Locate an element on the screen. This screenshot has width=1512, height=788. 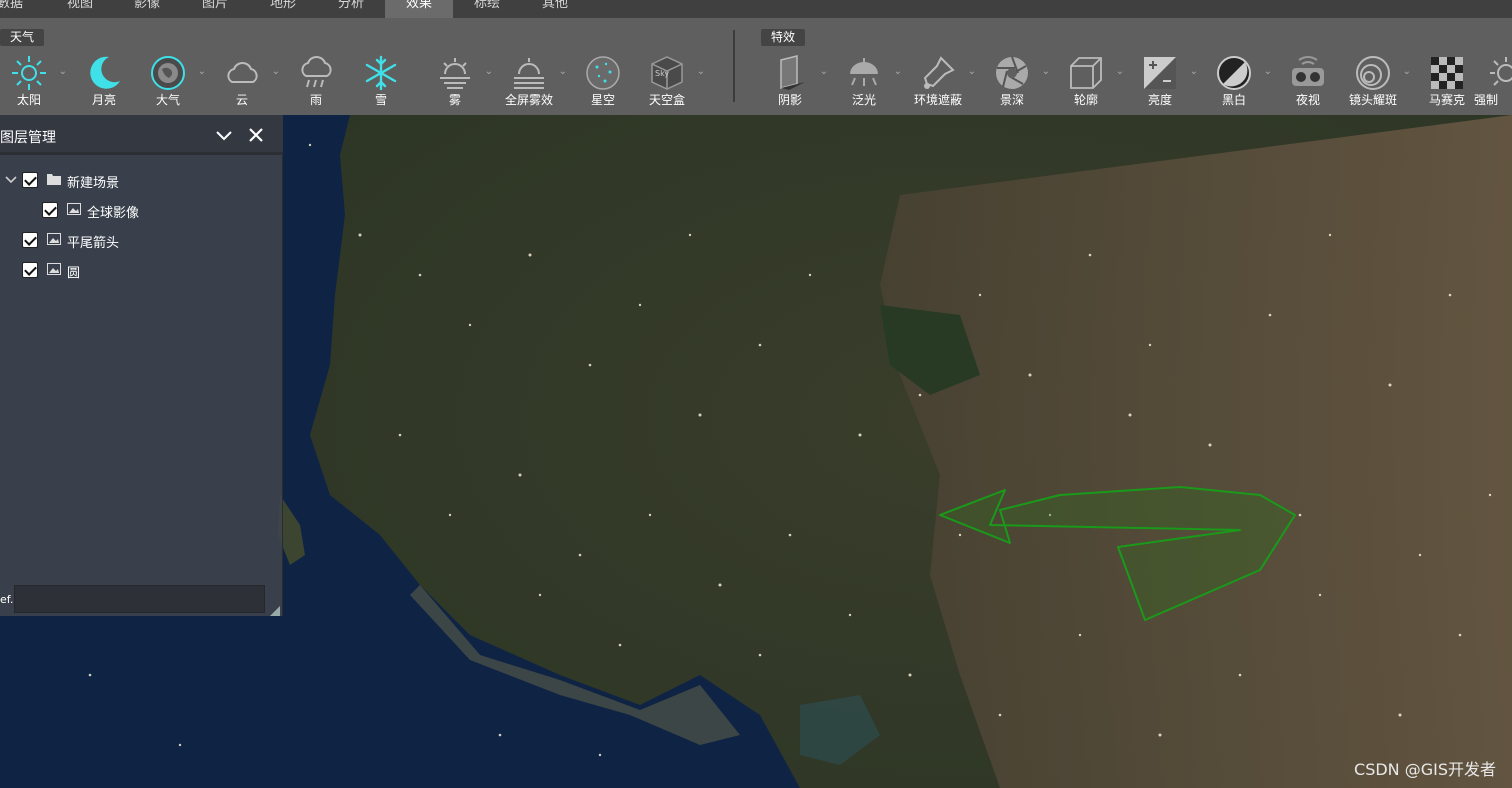
brightness-button: ⌄ 亮度 is located at coordinates (1161, 82).